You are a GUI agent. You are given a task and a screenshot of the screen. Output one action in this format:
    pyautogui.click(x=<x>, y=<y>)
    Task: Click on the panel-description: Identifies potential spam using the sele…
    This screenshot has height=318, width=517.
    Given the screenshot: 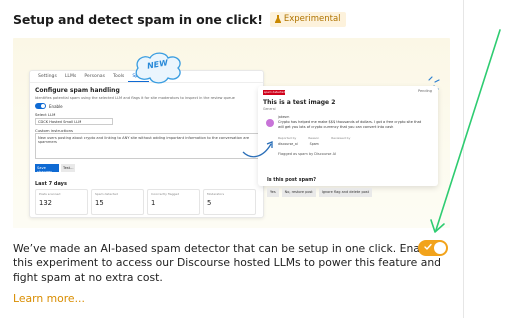 What is the action you would take?
    pyautogui.click(x=135, y=98)
    